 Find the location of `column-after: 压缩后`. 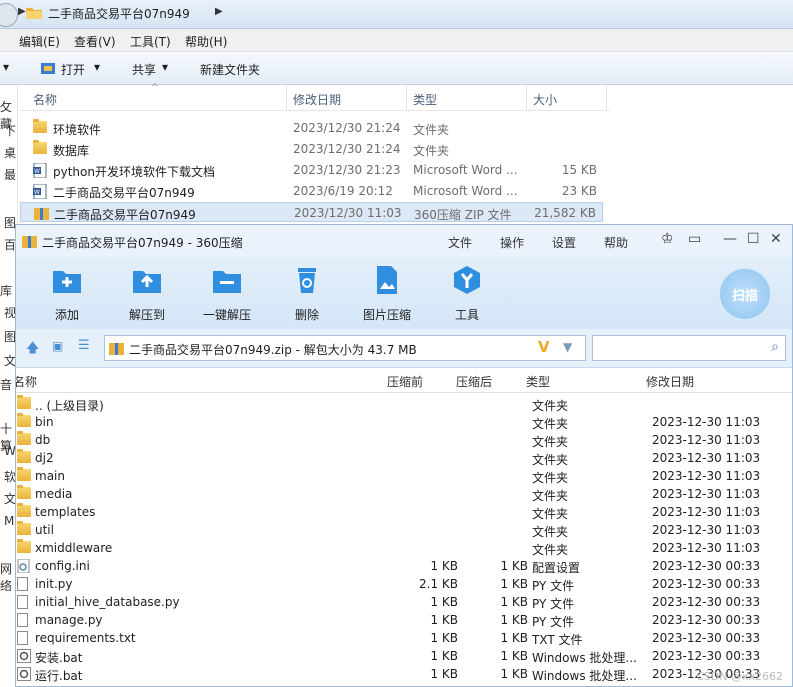

column-after: 压缩后 is located at coordinates (474, 381).